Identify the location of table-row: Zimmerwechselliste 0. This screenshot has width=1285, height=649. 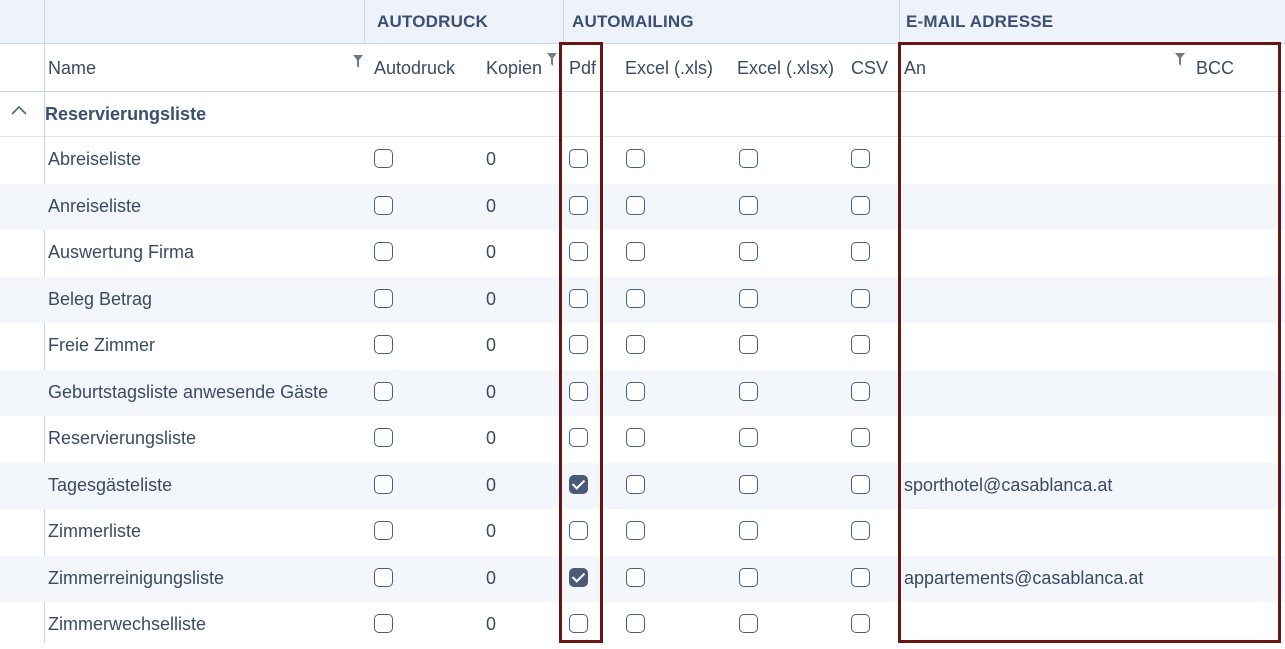
(642, 625).